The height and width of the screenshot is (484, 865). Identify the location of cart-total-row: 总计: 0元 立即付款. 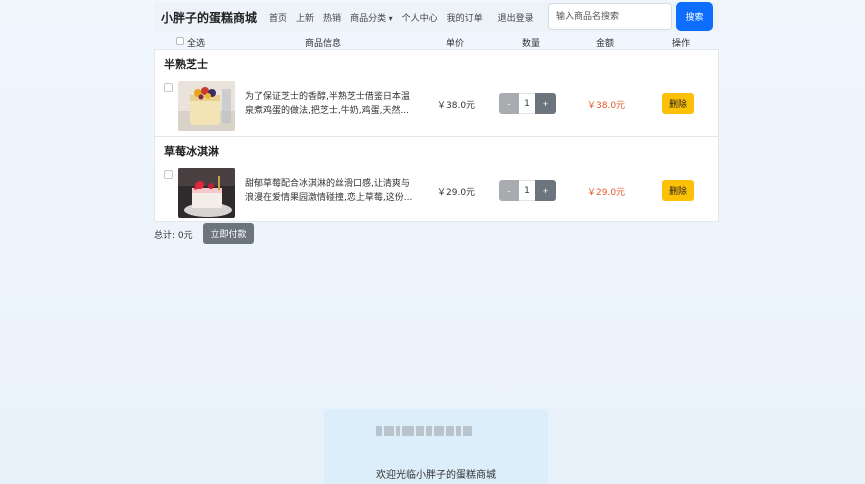
(254, 233).